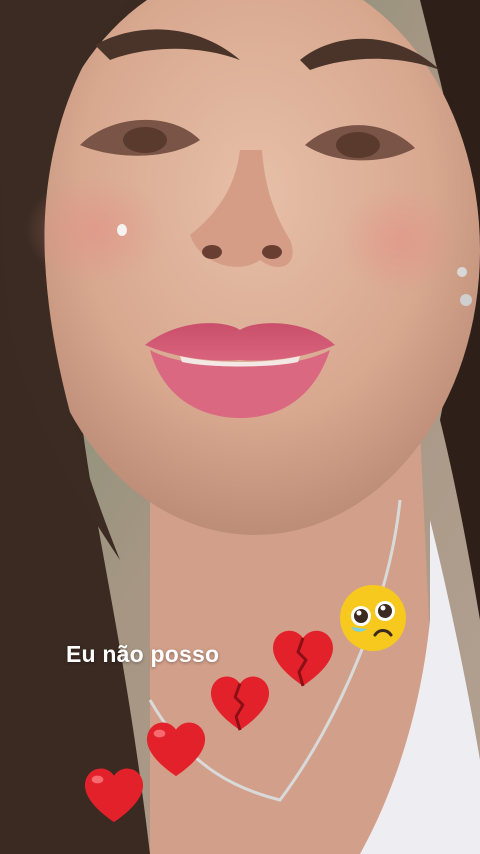 The image size is (480, 854). Describe the element at coordinates (95, 230) in the screenshot. I see `left-cheek` at that location.